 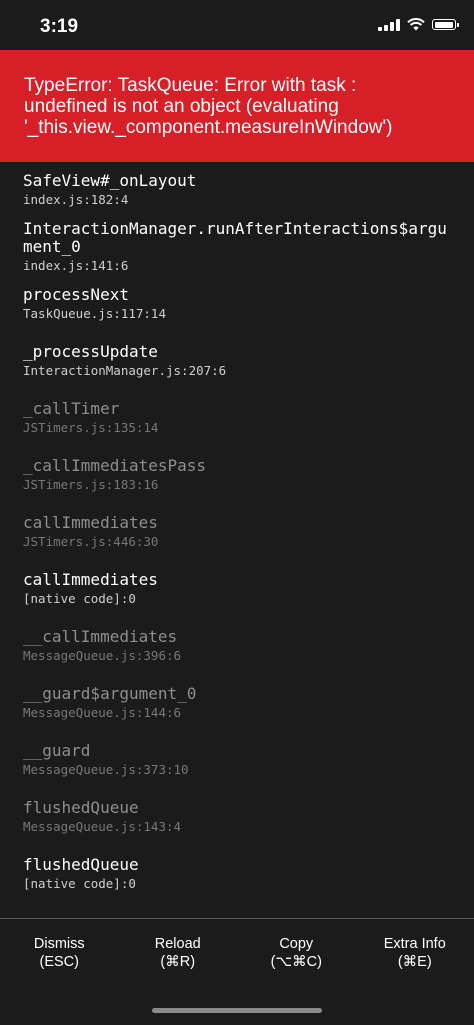 What do you see at coordinates (59, 26) in the screenshot?
I see `status-time: 3:19` at bounding box center [59, 26].